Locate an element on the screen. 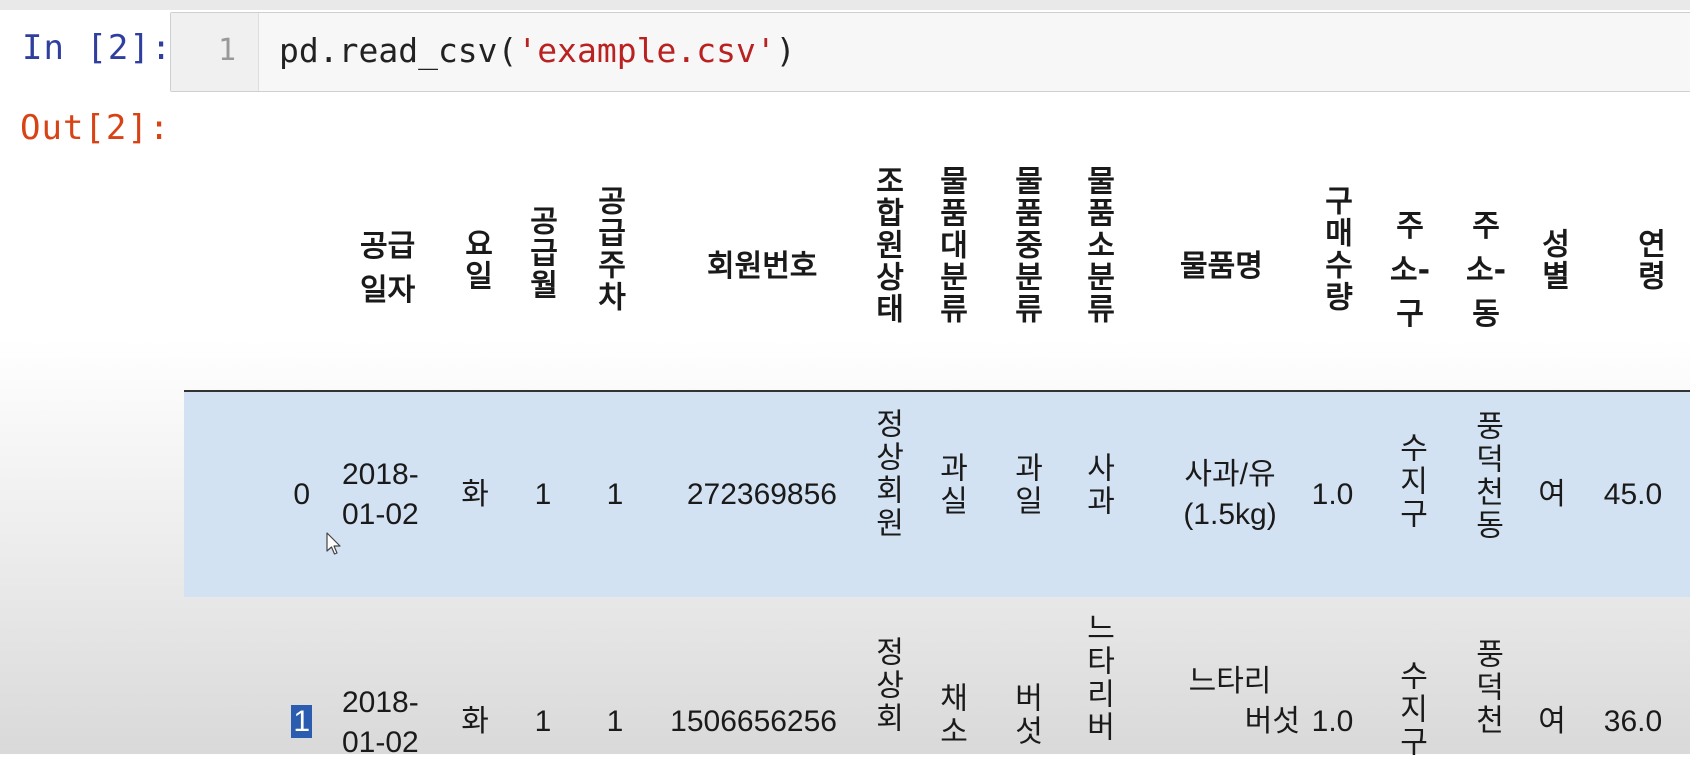 The image size is (1690, 763). header-category-small: 물품소분류 is located at coordinates (1097, 245).